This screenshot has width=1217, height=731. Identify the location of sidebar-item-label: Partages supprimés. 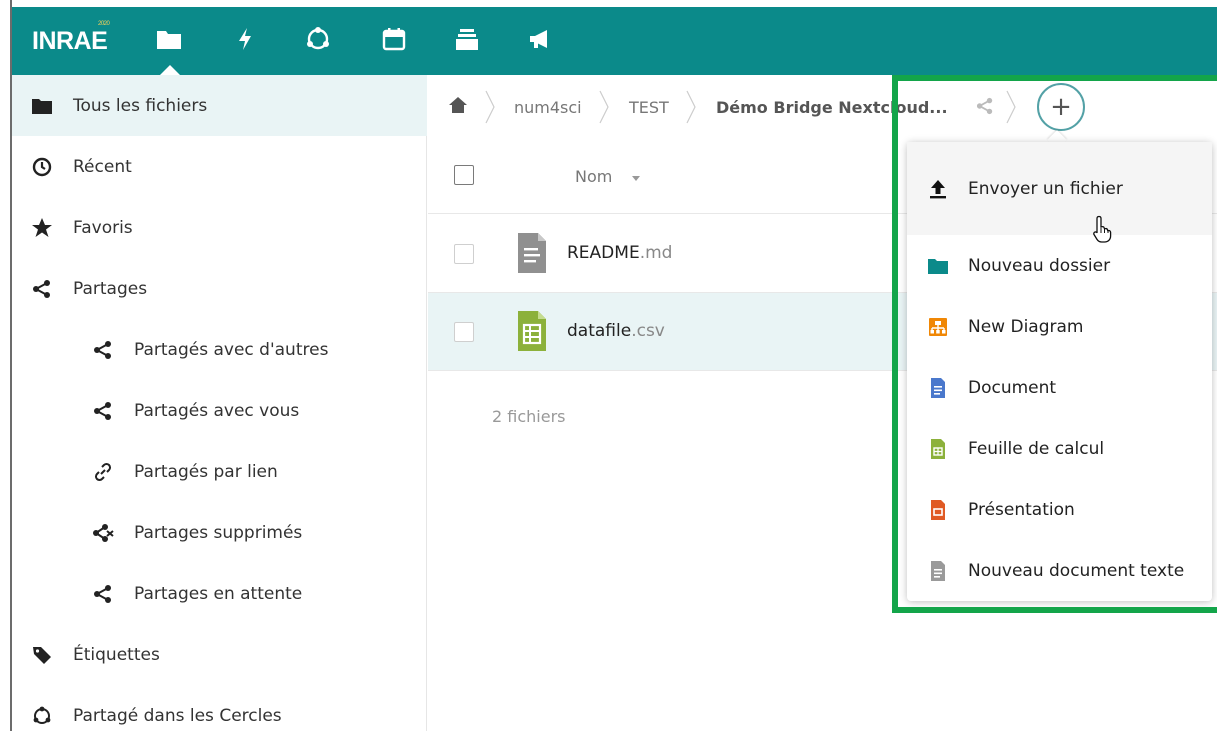
(218, 532).